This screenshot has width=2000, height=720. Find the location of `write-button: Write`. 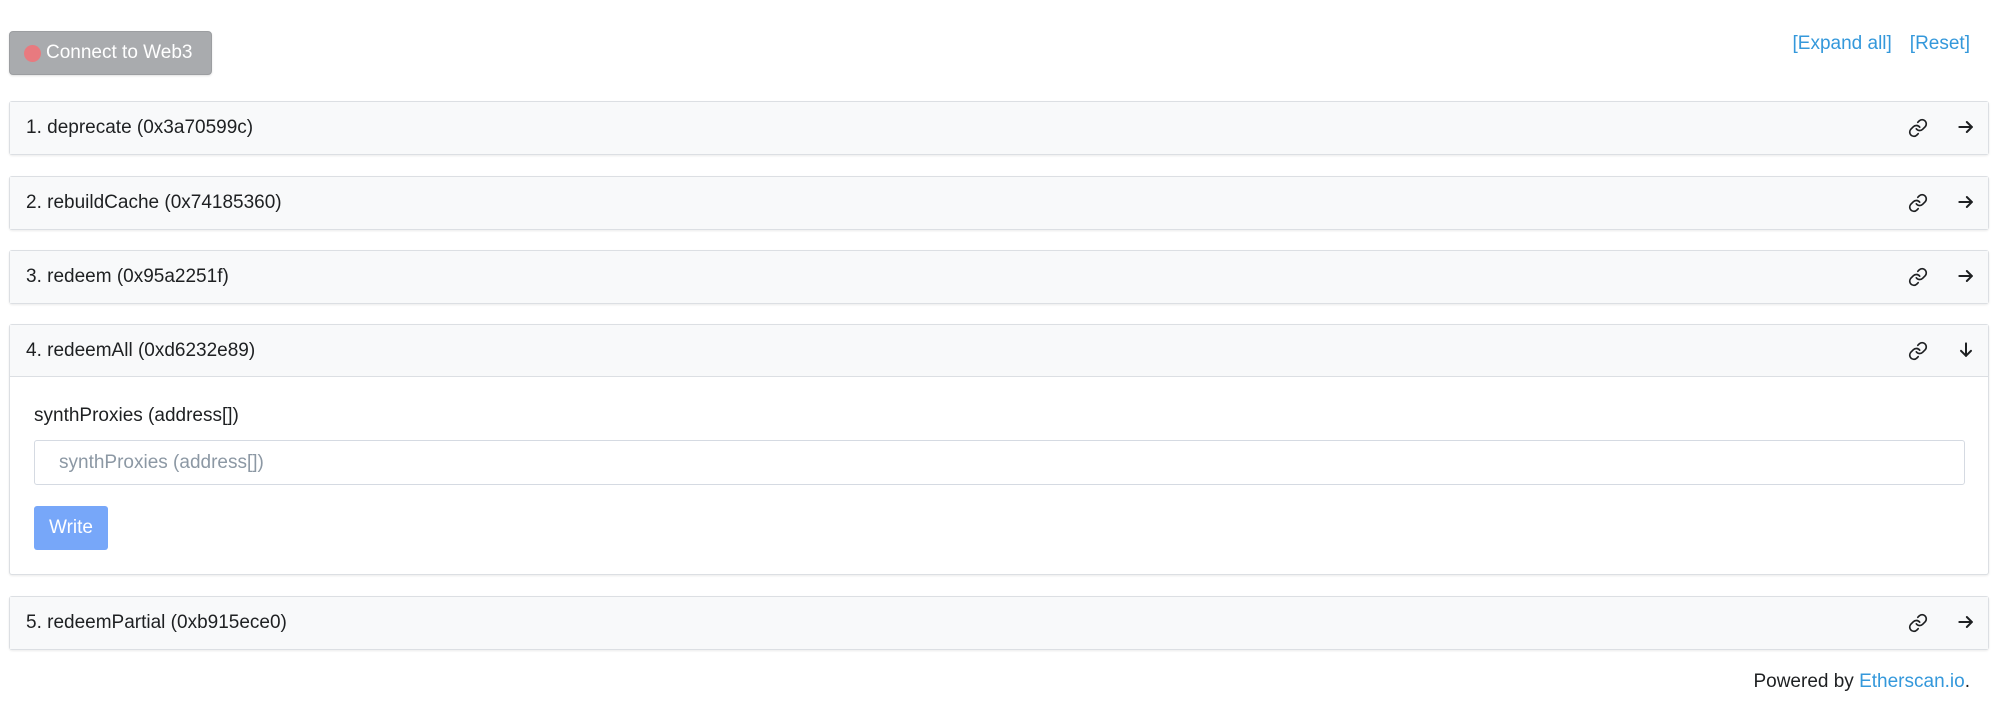

write-button: Write is located at coordinates (71, 528).